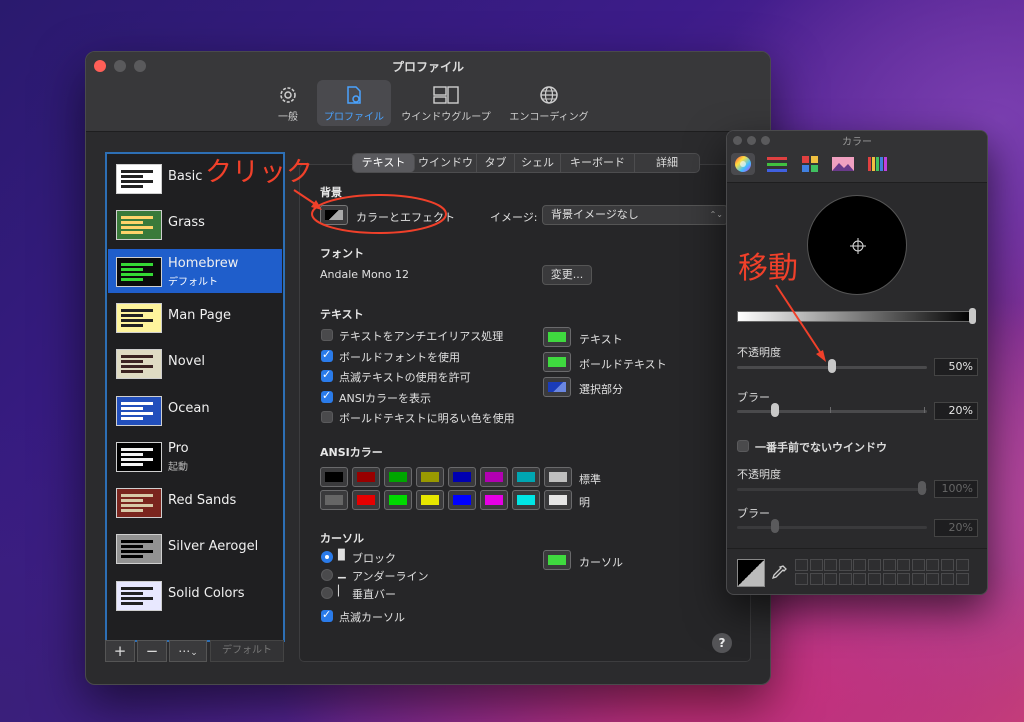  What do you see at coordinates (751, 573) in the screenshot?
I see `current-color-well` at bounding box center [751, 573].